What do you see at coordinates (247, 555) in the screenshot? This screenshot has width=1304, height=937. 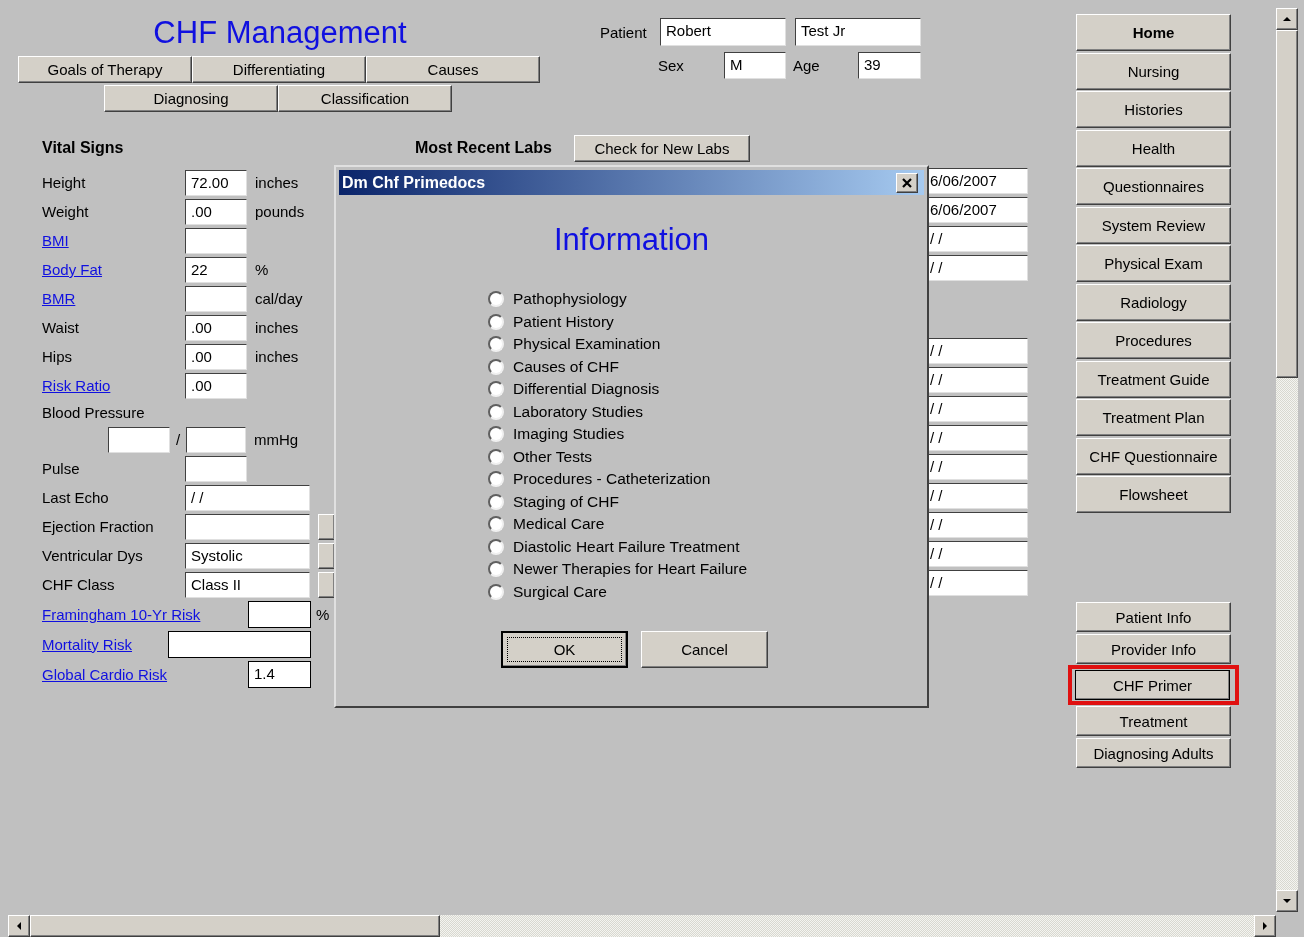 I see `text-field: Systolic` at bounding box center [247, 555].